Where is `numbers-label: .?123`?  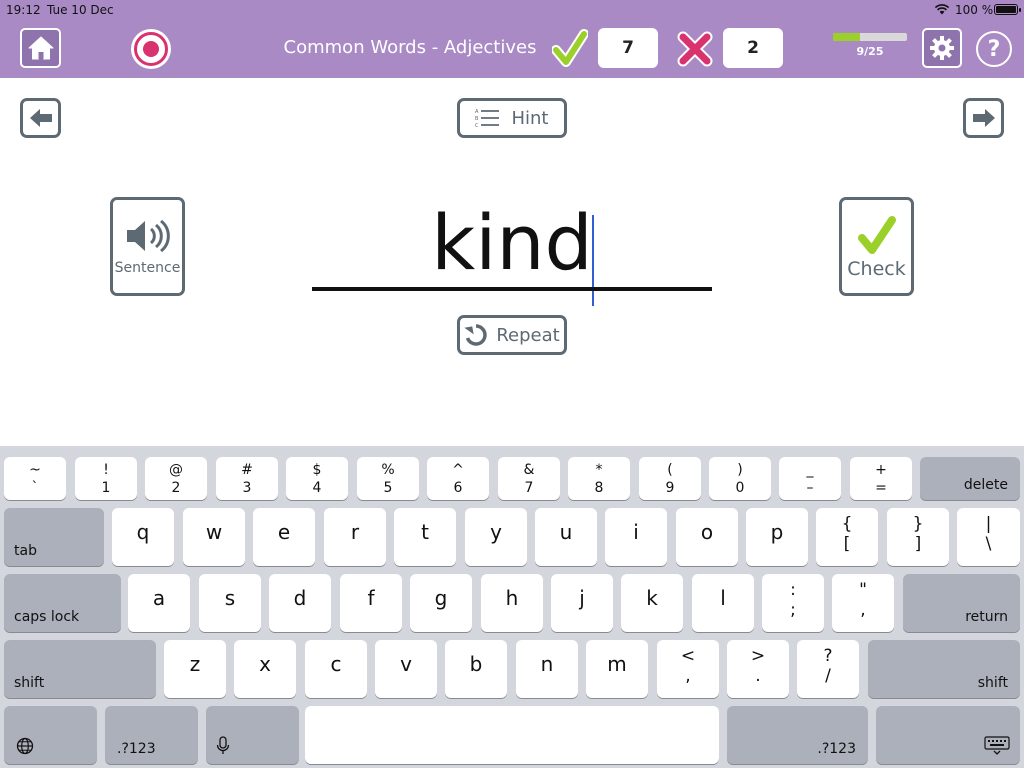
numbers-label: .?123 is located at coordinates (836, 749).